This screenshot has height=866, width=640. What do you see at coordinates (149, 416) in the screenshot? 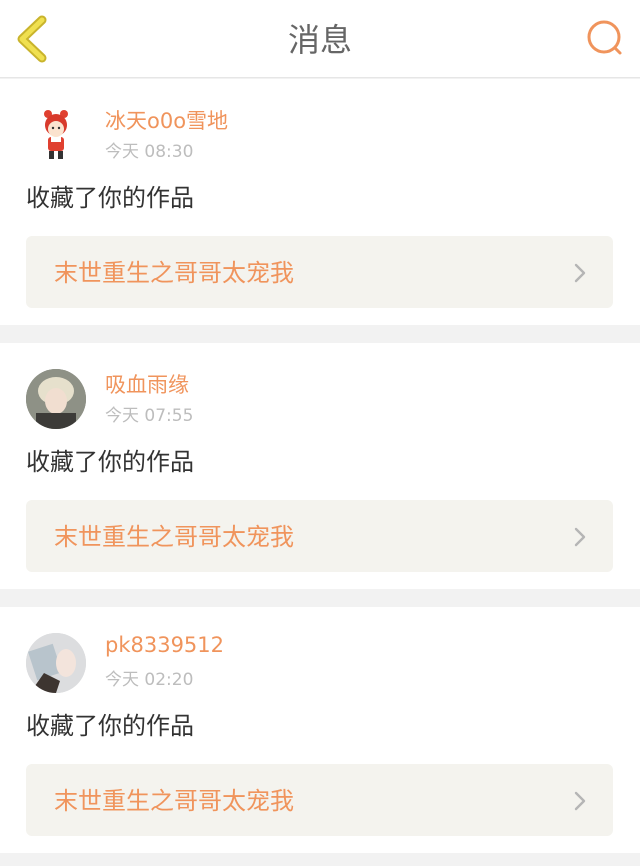
I see `timestamp: 今天 07:55` at bounding box center [149, 416].